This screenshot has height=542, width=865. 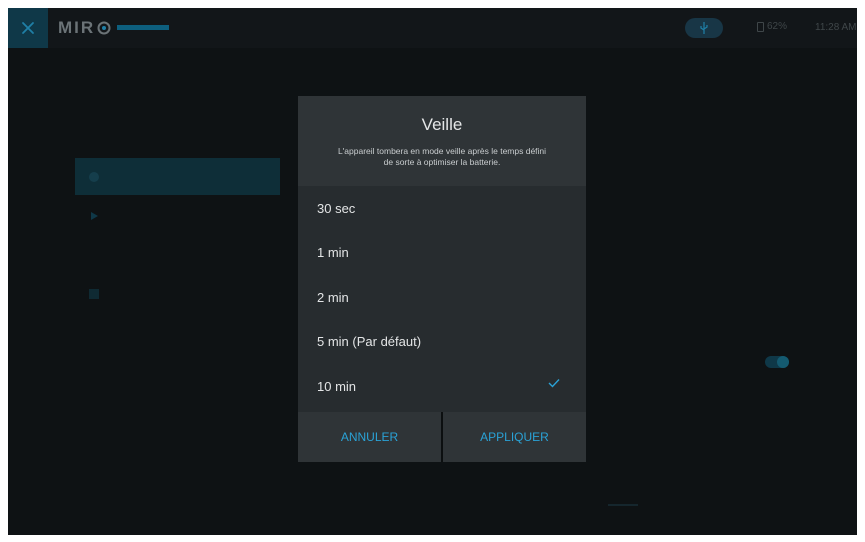 I want to click on option-2-min: 2 min, so click(x=442, y=297).